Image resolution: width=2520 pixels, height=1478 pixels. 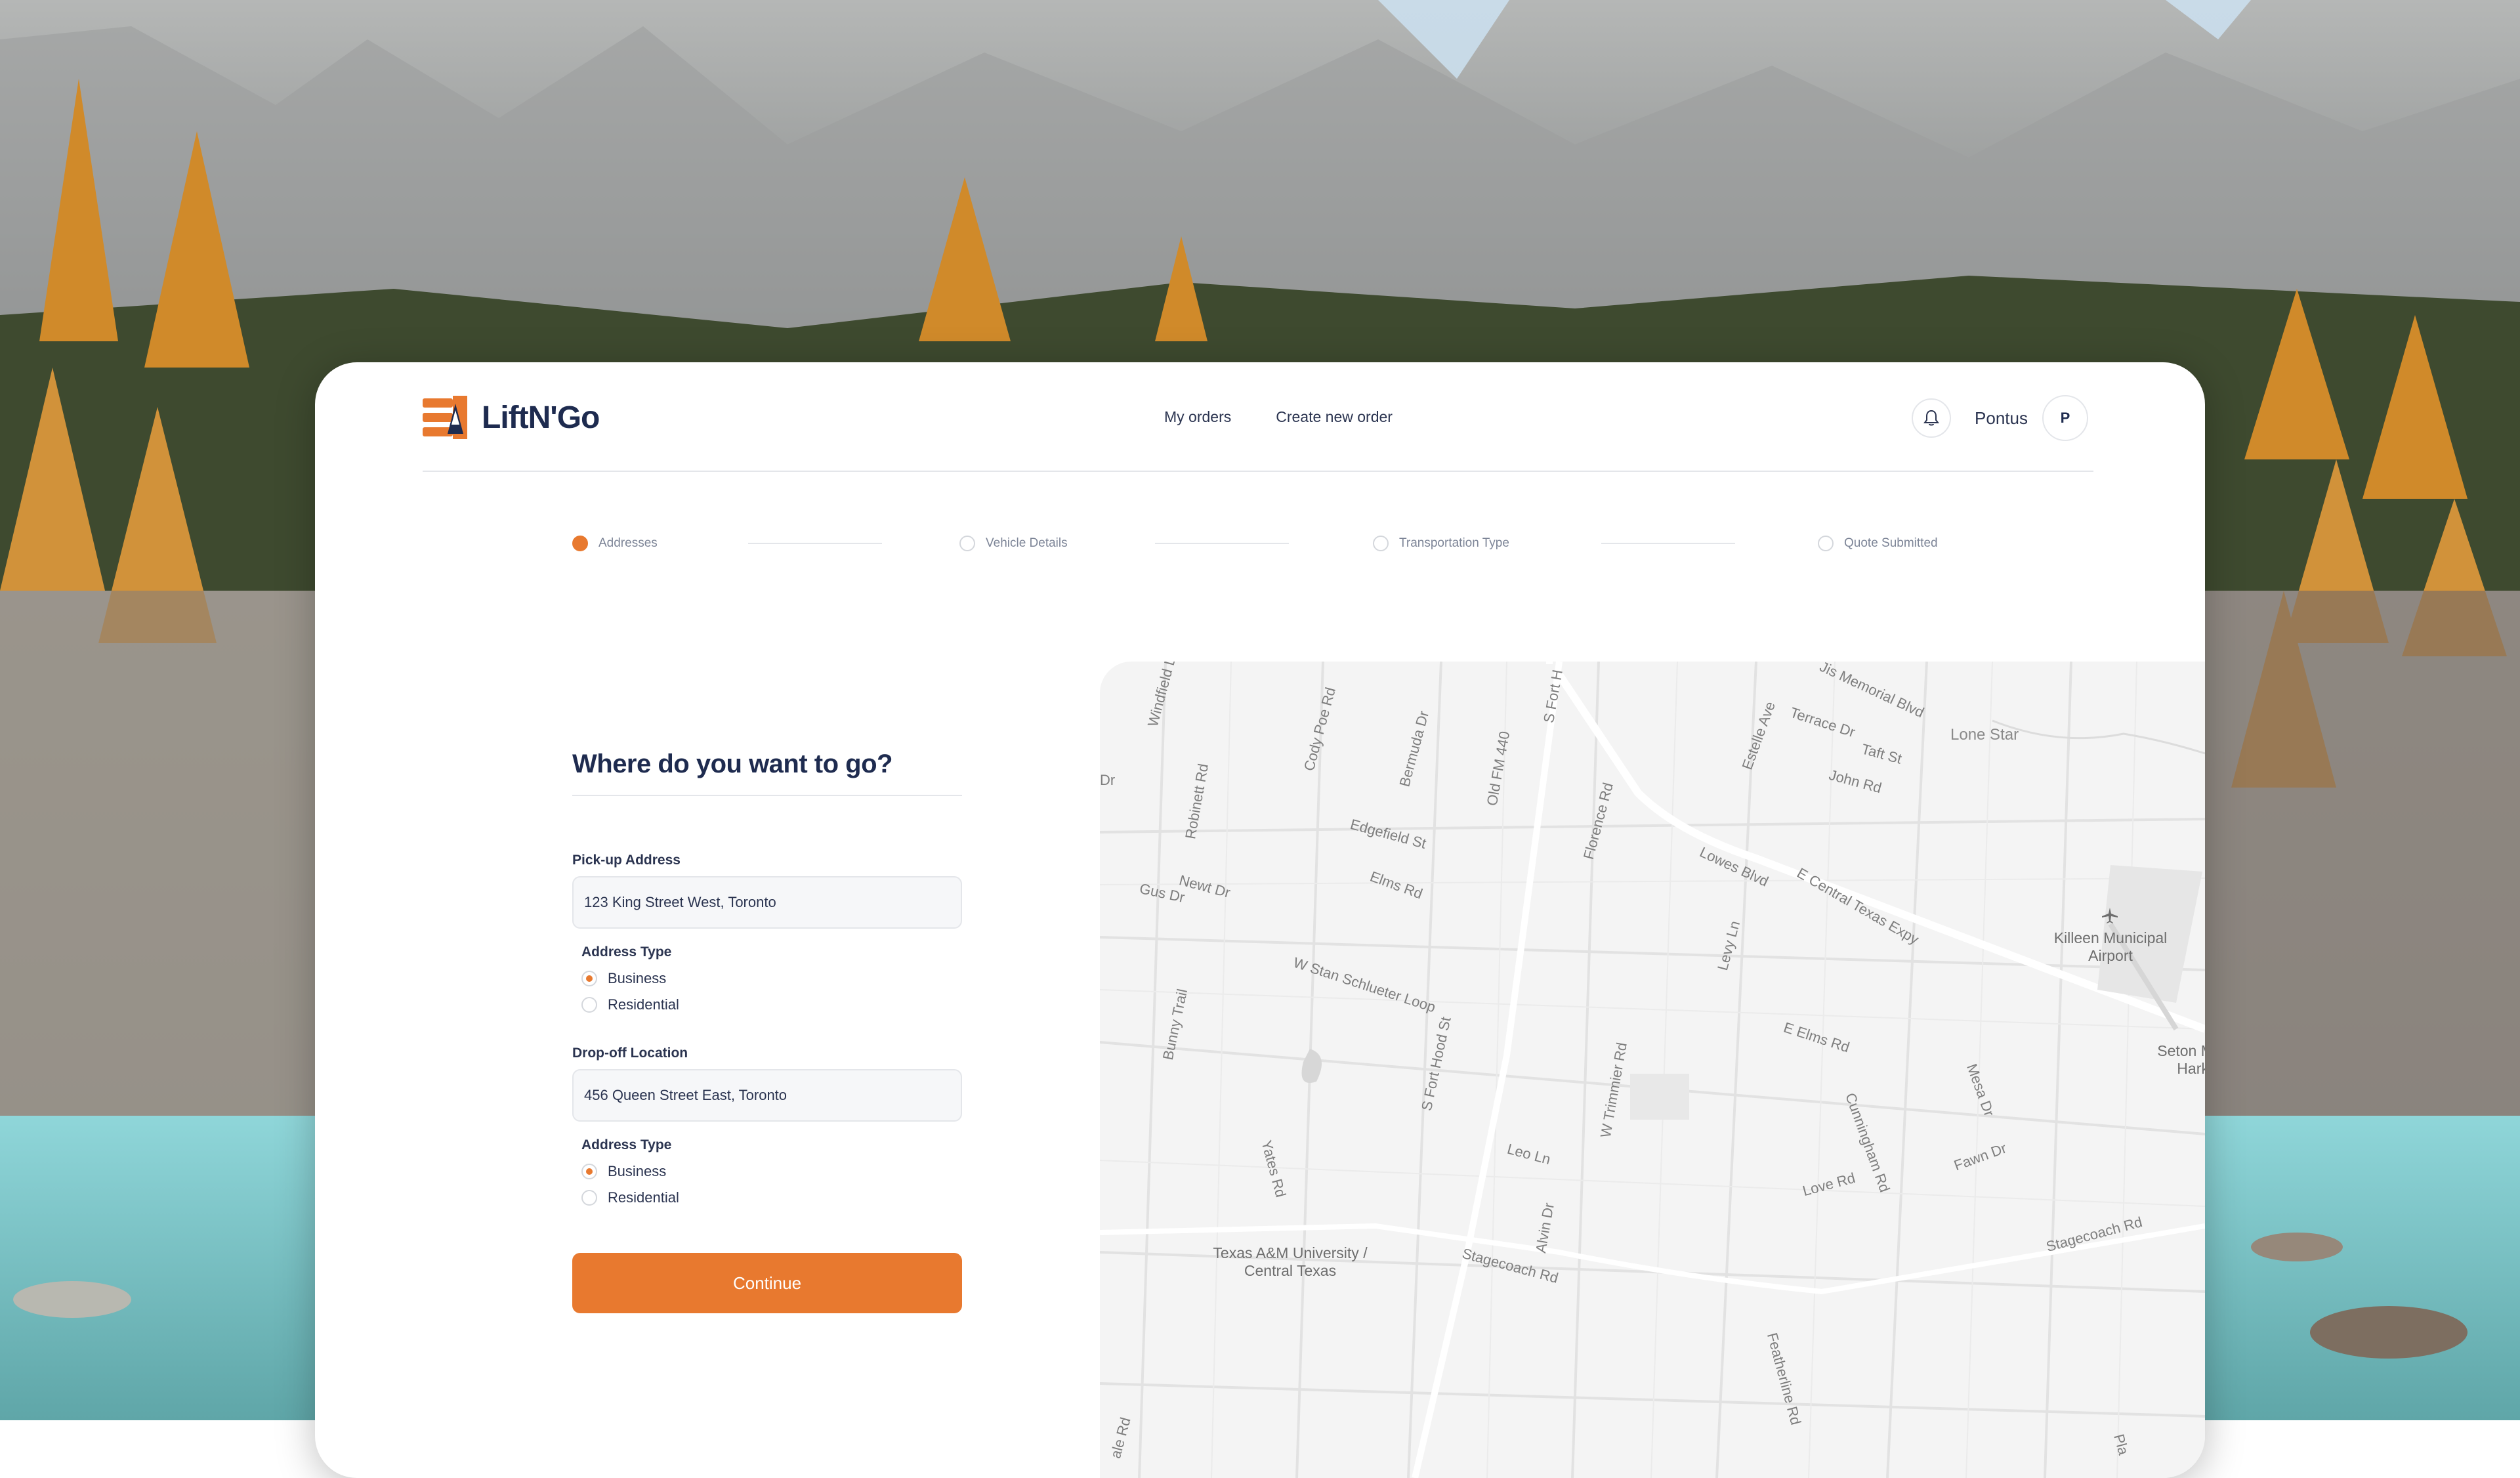 What do you see at coordinates (1334, 417) in the screenshot?
I see `nav-create-order: Create new order` at bounding box center [1334, 417].